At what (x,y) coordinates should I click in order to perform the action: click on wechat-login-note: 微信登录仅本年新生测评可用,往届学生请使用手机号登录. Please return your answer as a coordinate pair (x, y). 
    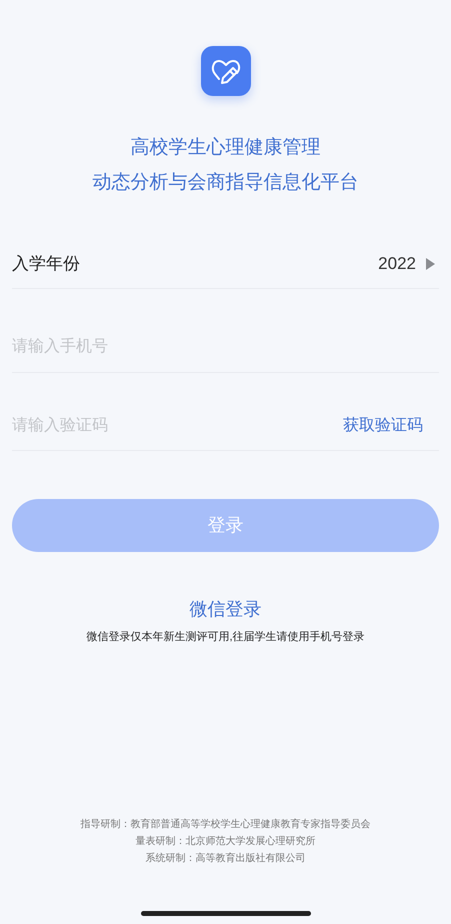
    Looking at the image, I should click on (225, 637).